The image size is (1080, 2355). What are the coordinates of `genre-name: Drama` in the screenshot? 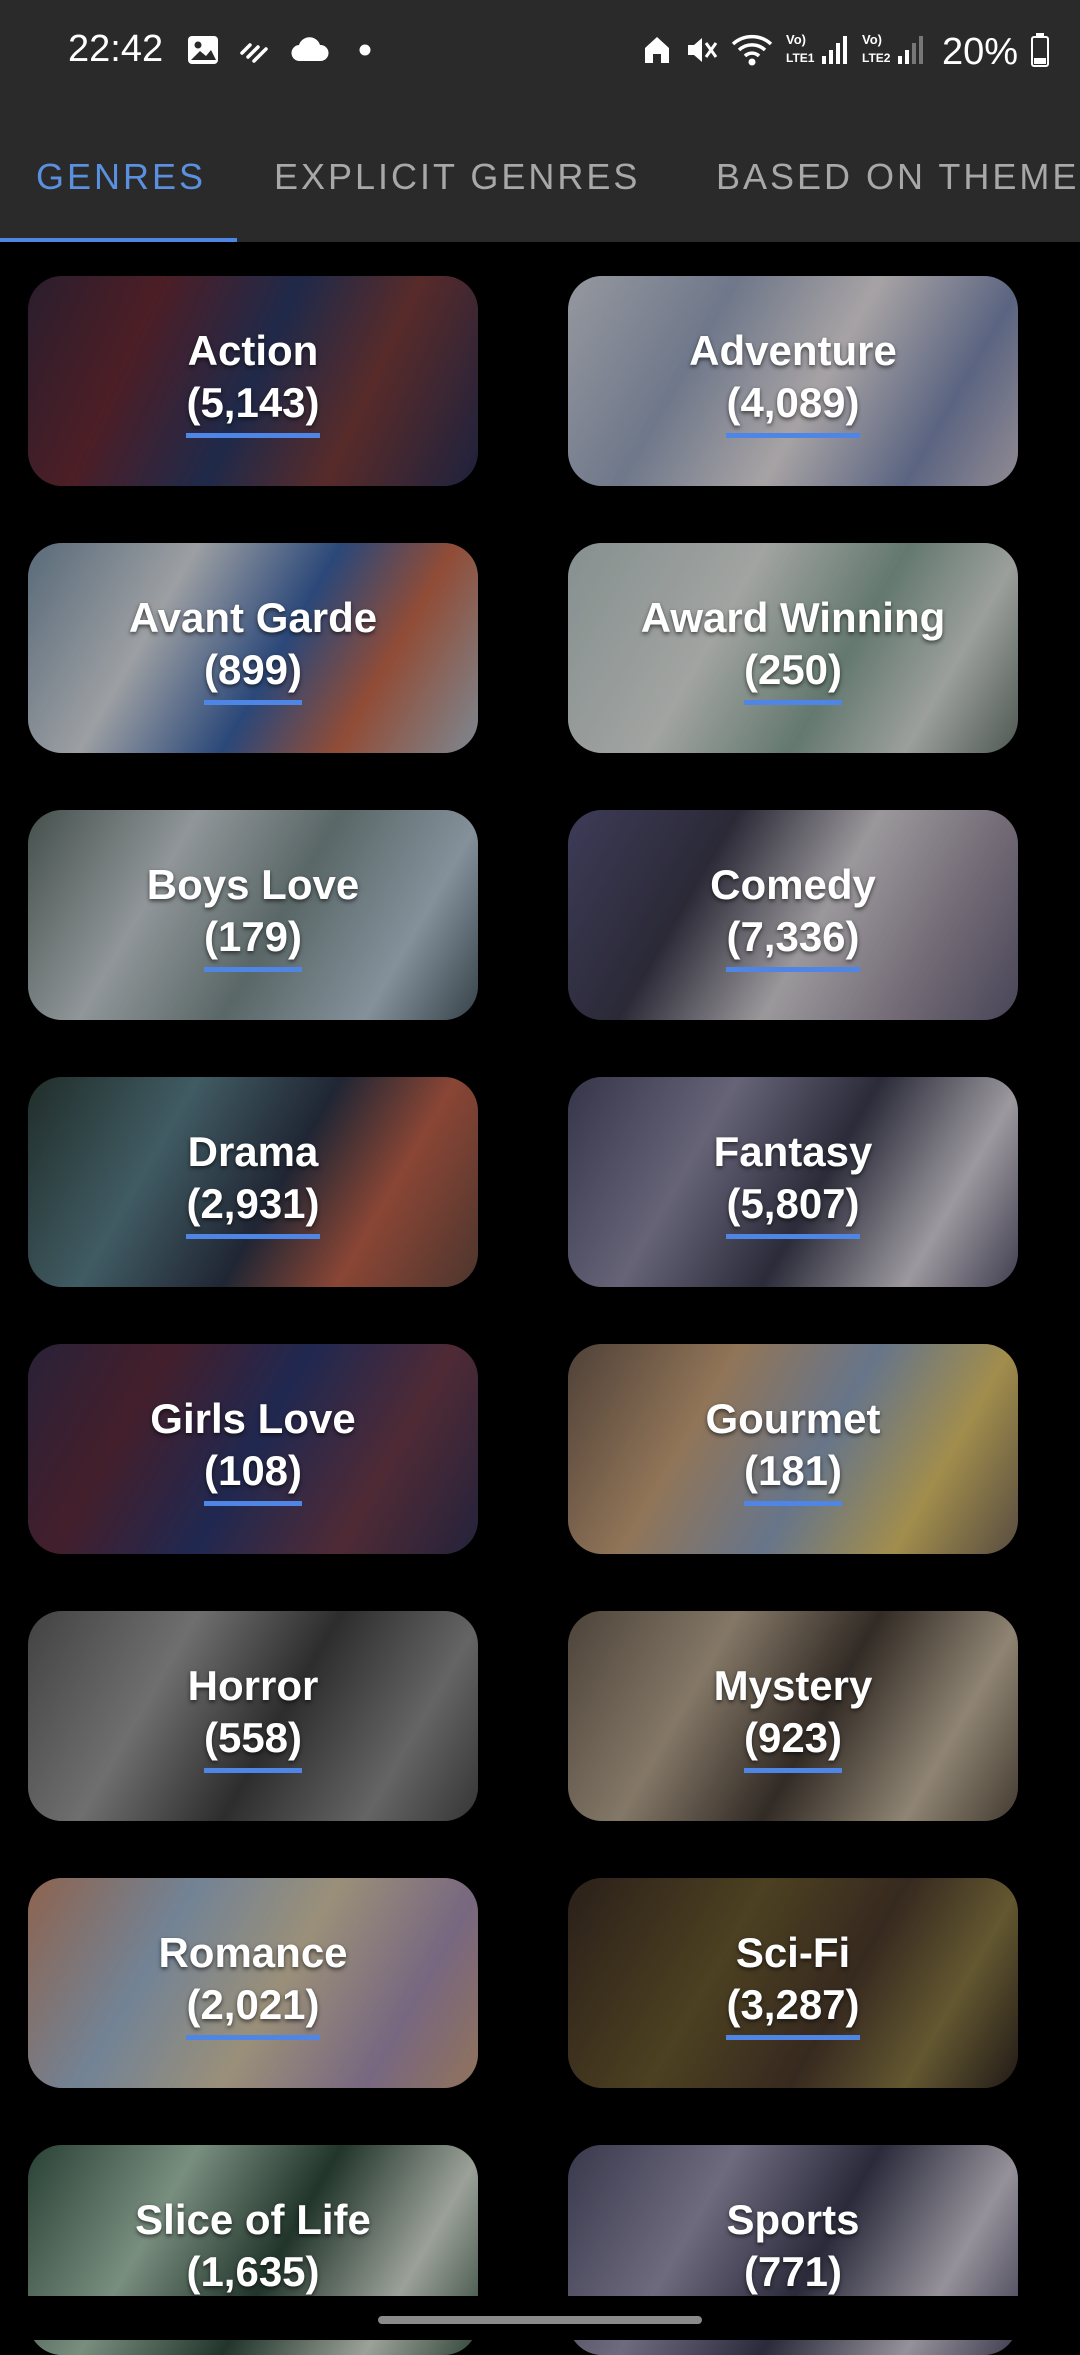 It's located at (253, 1151).